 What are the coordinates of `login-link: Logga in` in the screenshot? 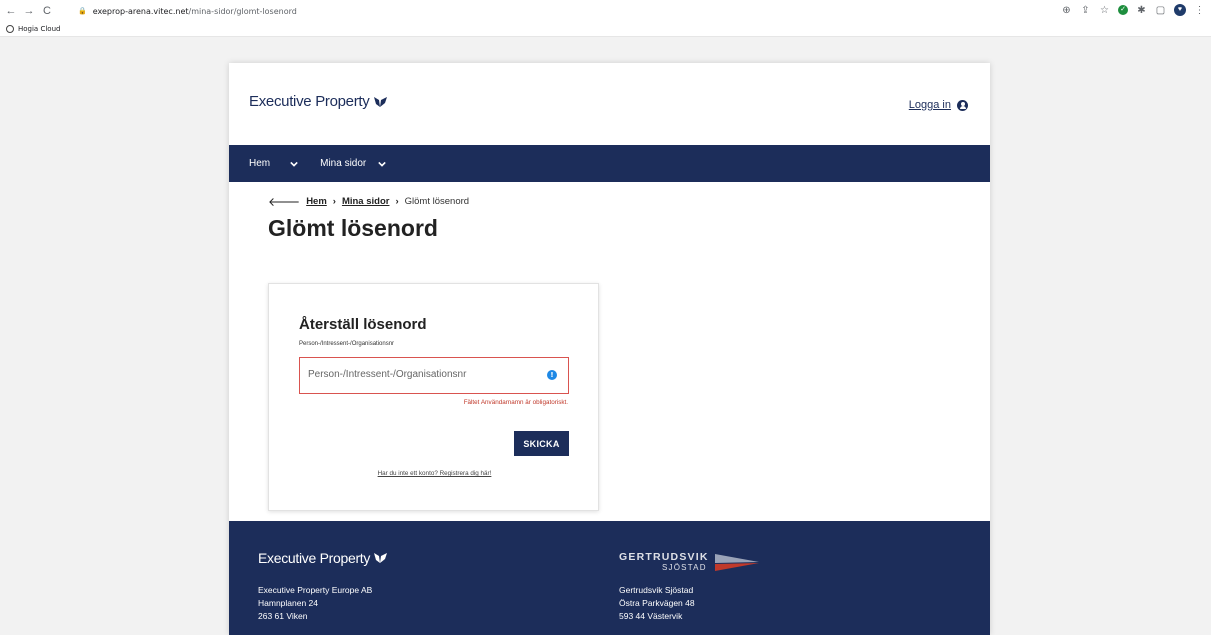 It's located at (938, 105).